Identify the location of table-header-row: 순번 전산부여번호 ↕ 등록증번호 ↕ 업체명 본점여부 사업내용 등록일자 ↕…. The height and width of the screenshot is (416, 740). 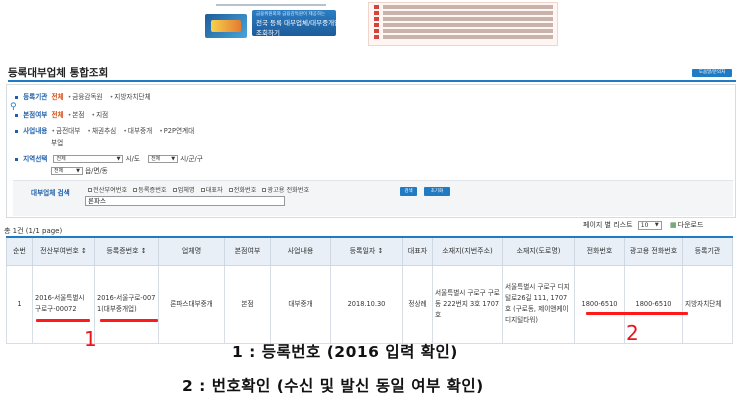
(369, 251).